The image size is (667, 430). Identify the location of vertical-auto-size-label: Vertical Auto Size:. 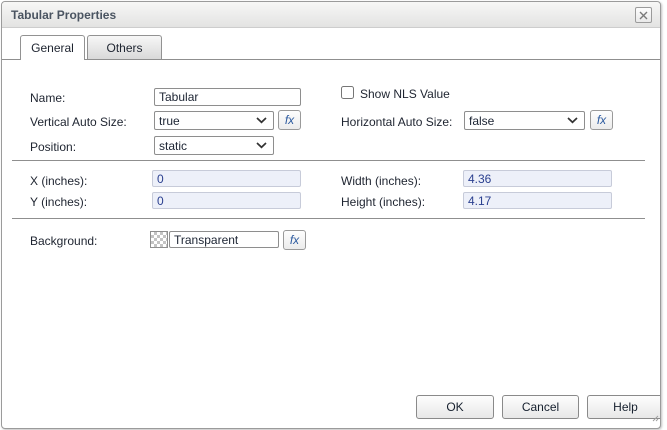
(78, 122).